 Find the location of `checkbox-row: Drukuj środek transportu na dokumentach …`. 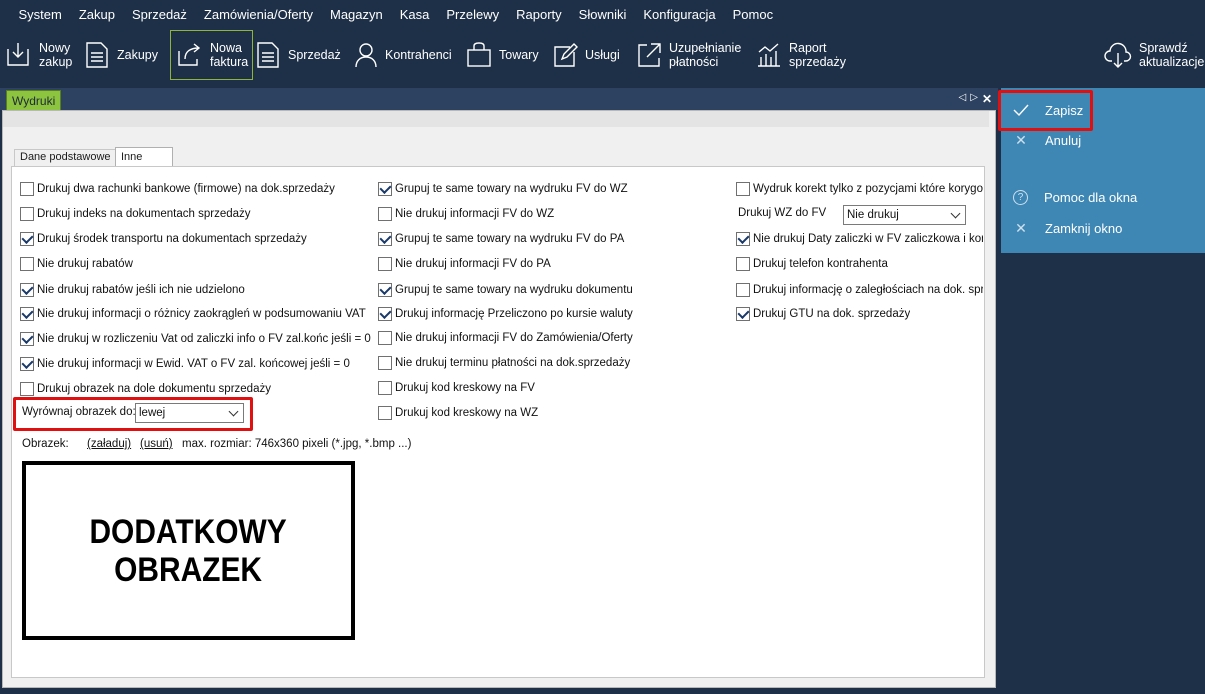

checkbox-row: Drukuj środek transportu na dokumentach … is located at coordinates (163, 239).